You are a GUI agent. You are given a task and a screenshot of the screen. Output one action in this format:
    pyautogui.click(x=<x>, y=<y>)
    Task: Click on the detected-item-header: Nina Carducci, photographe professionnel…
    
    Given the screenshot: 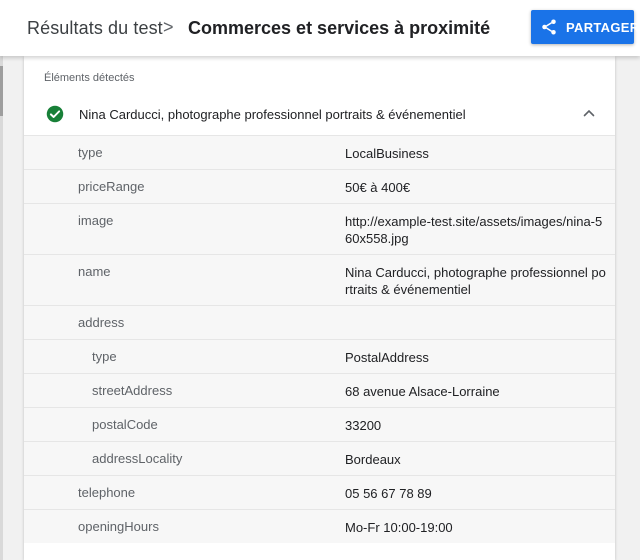 What is the action you would take?
    pyautogui.click(x=319, y=115)
    